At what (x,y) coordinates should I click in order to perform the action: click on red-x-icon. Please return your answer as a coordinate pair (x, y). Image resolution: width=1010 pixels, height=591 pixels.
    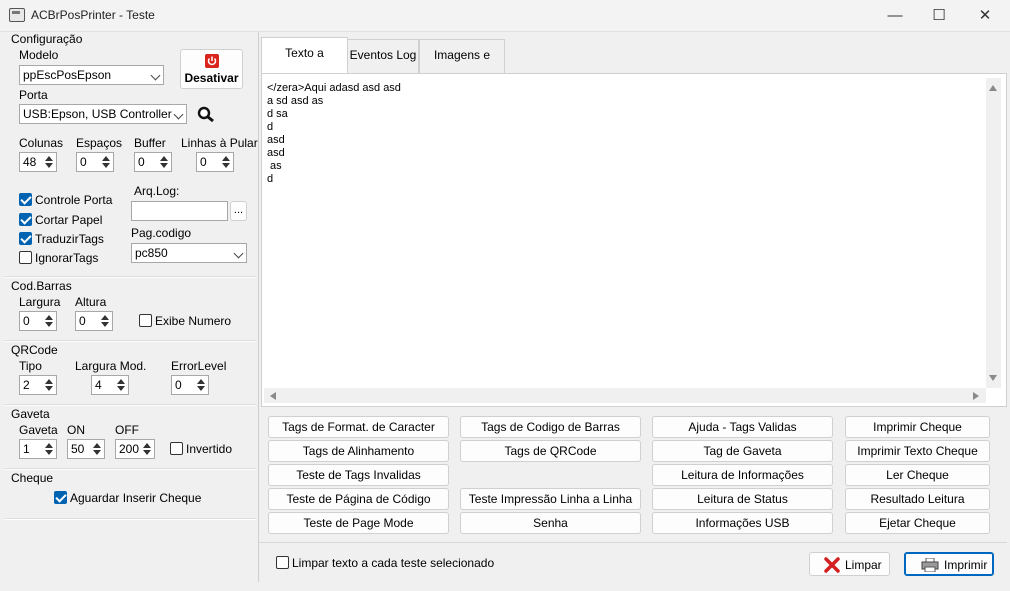
    Looking at the image, I should click on (832, 565).